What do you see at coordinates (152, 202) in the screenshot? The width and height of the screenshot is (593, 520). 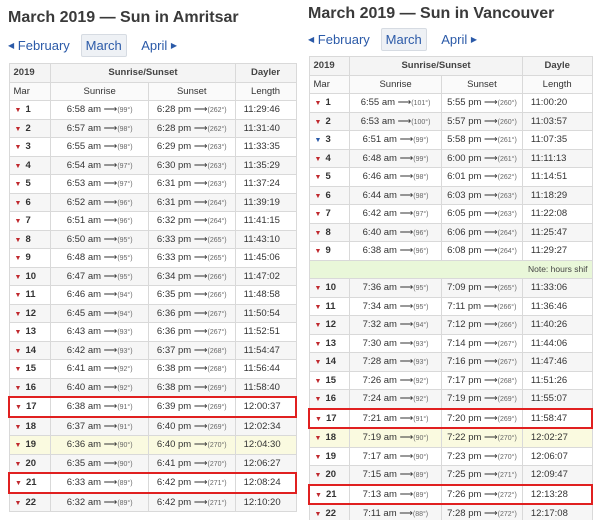 I see `table-row: ▼ 6 6:52 am ⟶(96°) 6:31 pm ⟶(264°) 11:39:19` at bounding box center [152, 202].